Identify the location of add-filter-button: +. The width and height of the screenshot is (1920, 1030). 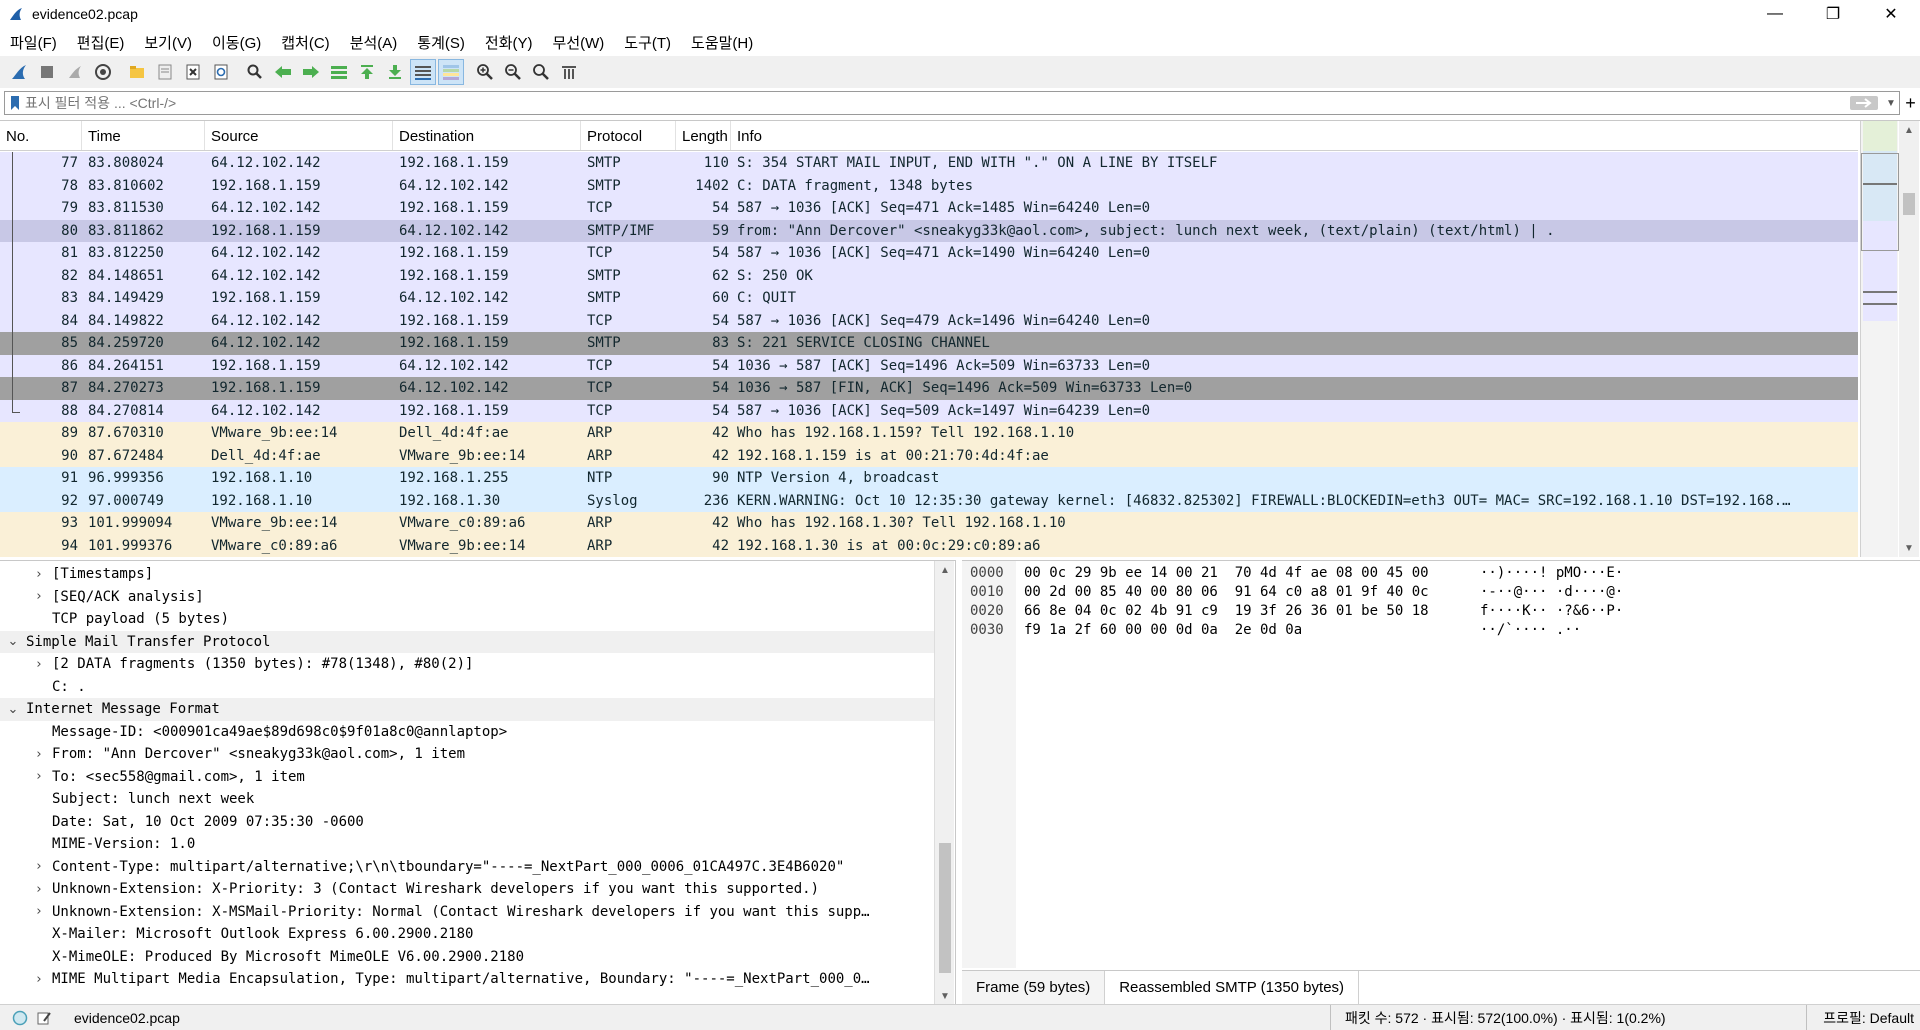
(1910, 103).